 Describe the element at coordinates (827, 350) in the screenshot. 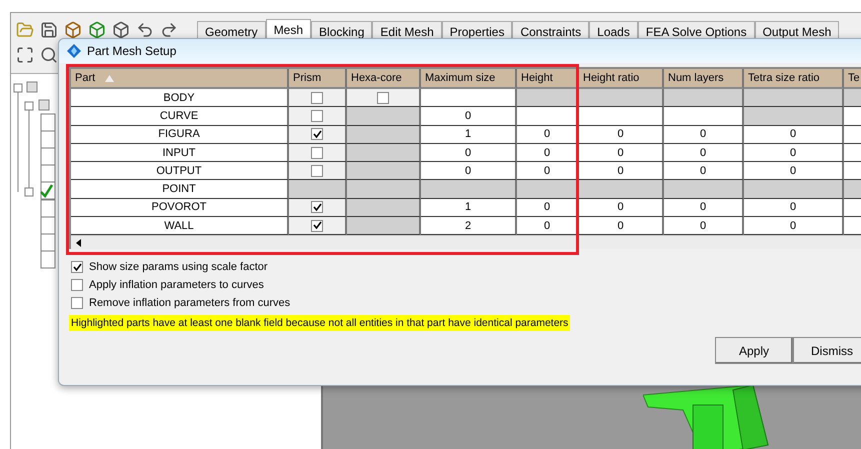

I see `dialog-button: Dismiss` at that location.